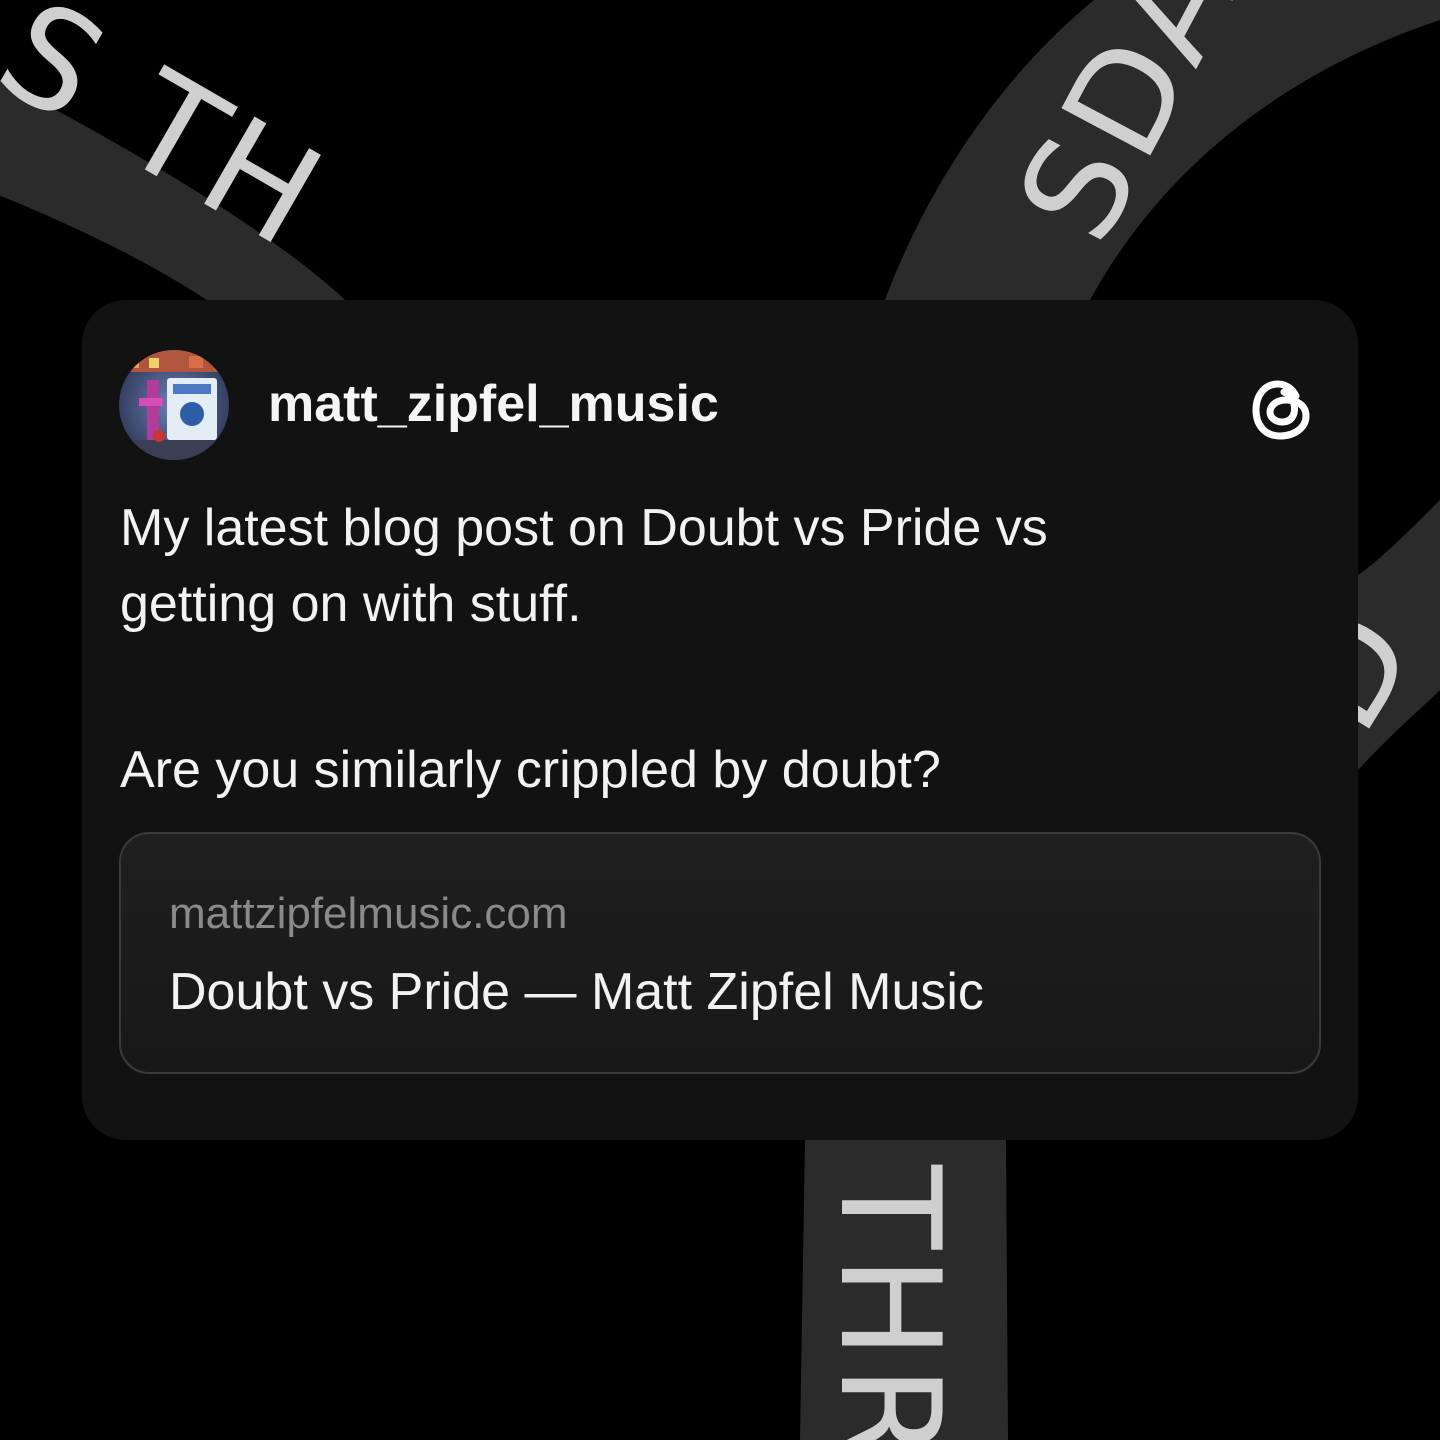  Describe the element at coordinates (576, 992) in the screenshot. I see `link-preview-title: Doubt vs Pride — Matt Zipfel Music` at that location.